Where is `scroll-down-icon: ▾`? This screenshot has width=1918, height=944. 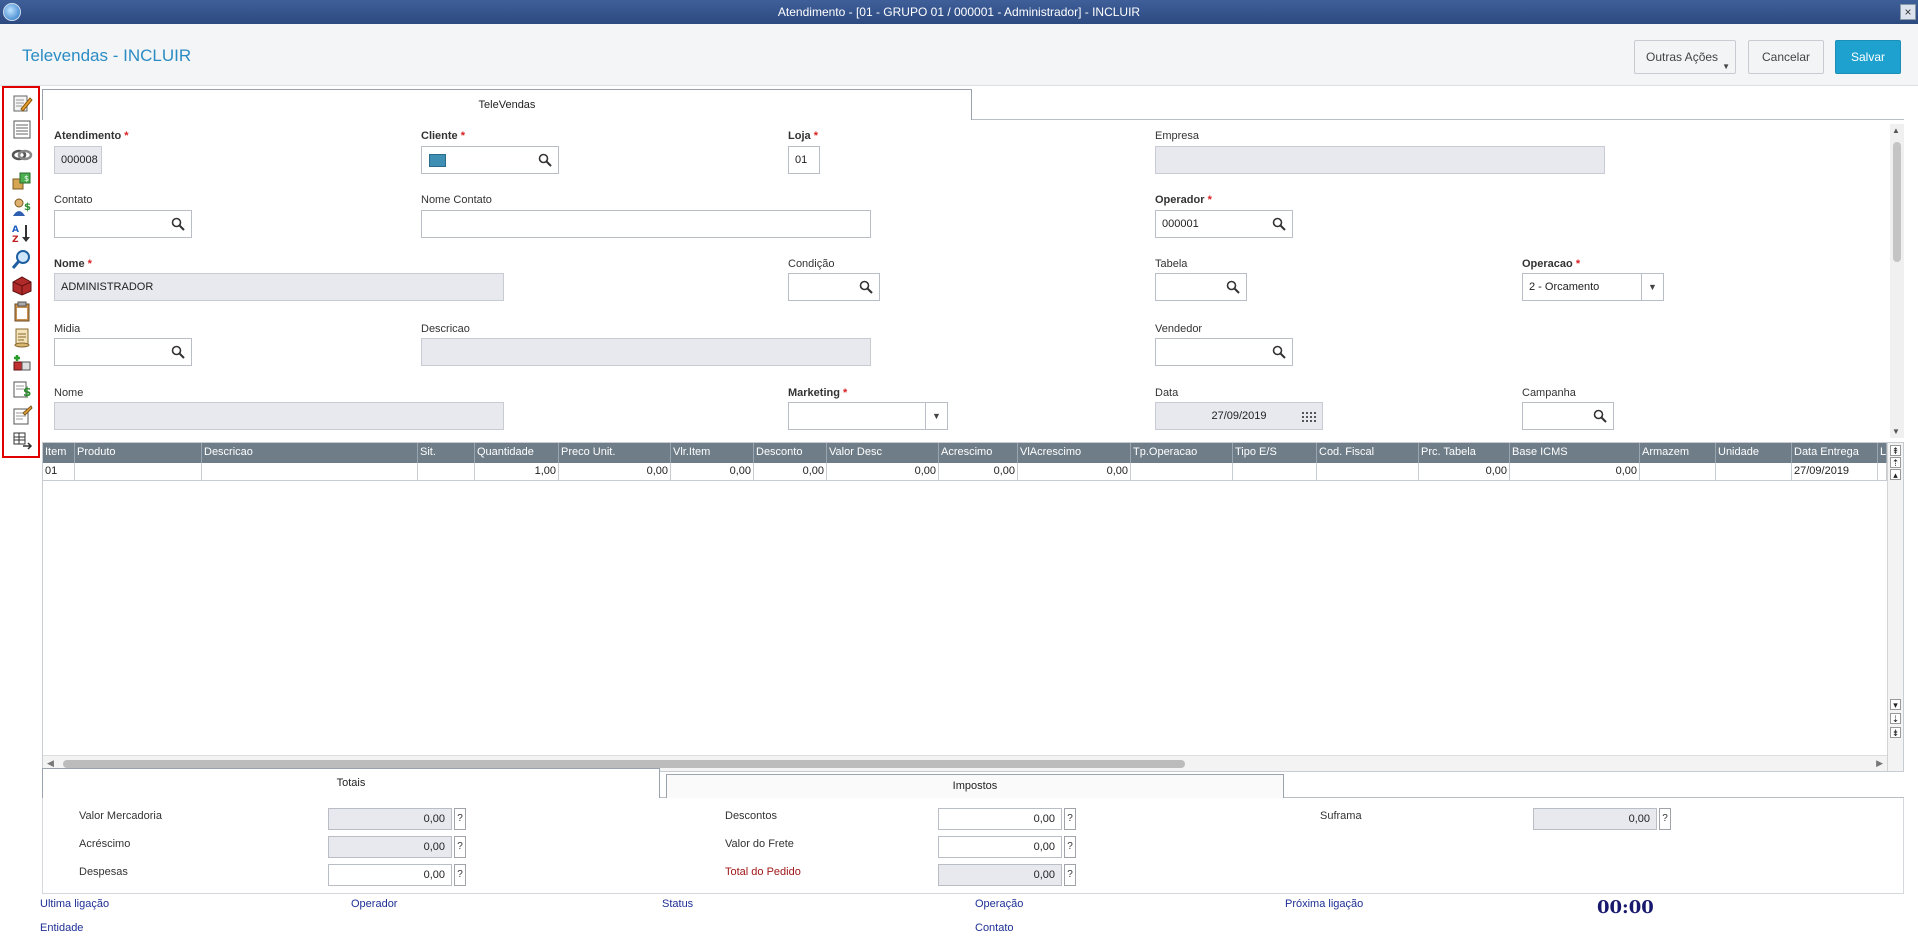 scroll-down-icon: ▾ is located at coordinates (1895, 704).